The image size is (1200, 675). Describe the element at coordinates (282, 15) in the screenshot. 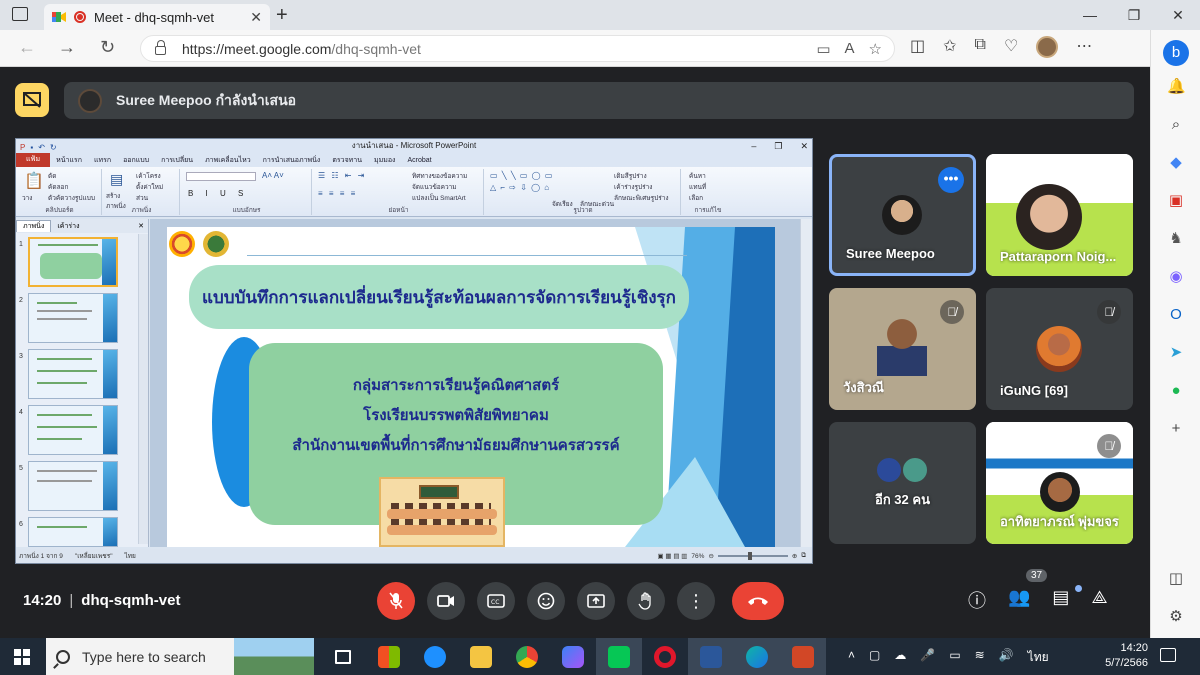

I see `new-tab-button: +` at that location.